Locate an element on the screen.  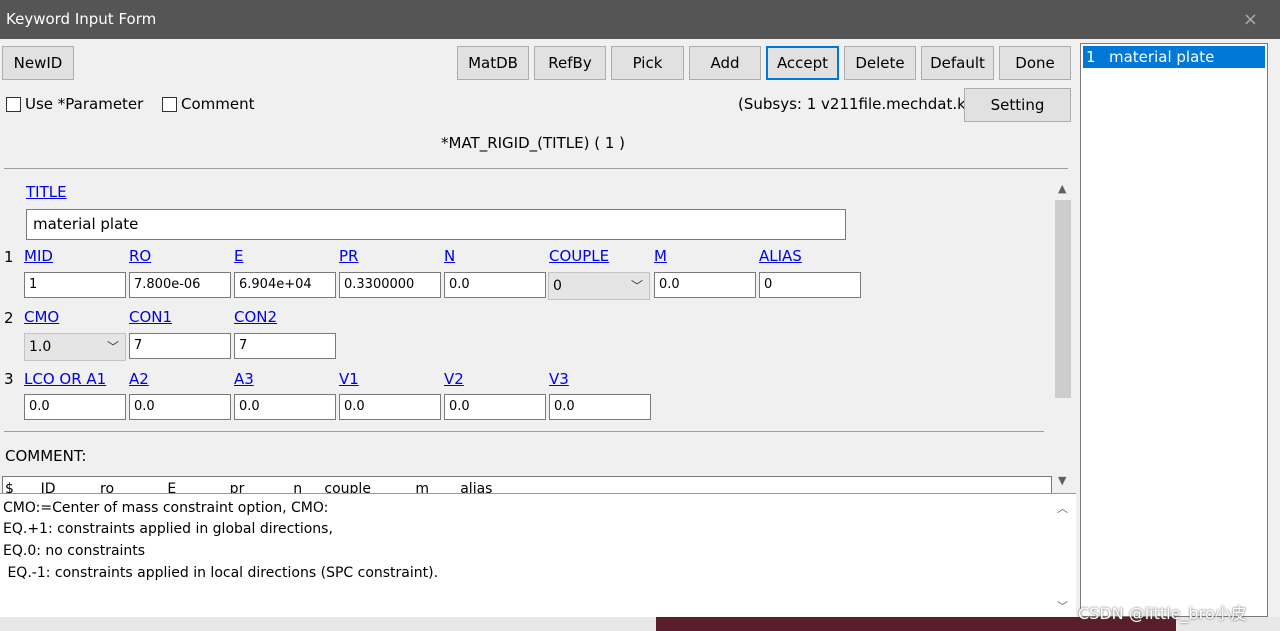
v2-input: 0.0 is located at coordinates (495, 407).